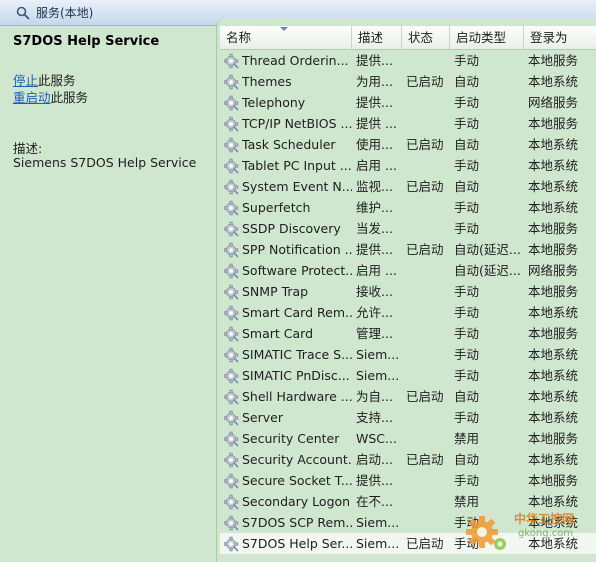  Describe the element at coordinates (544, 519) in the screenshot. I see `watermark-text: 中华工控网` at that location.